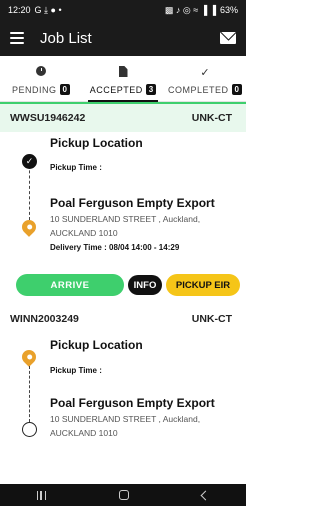  What do you see at coordinates (41, 495) in the screenshot?
I see `recents-icon` at bounding box center [41, 495].